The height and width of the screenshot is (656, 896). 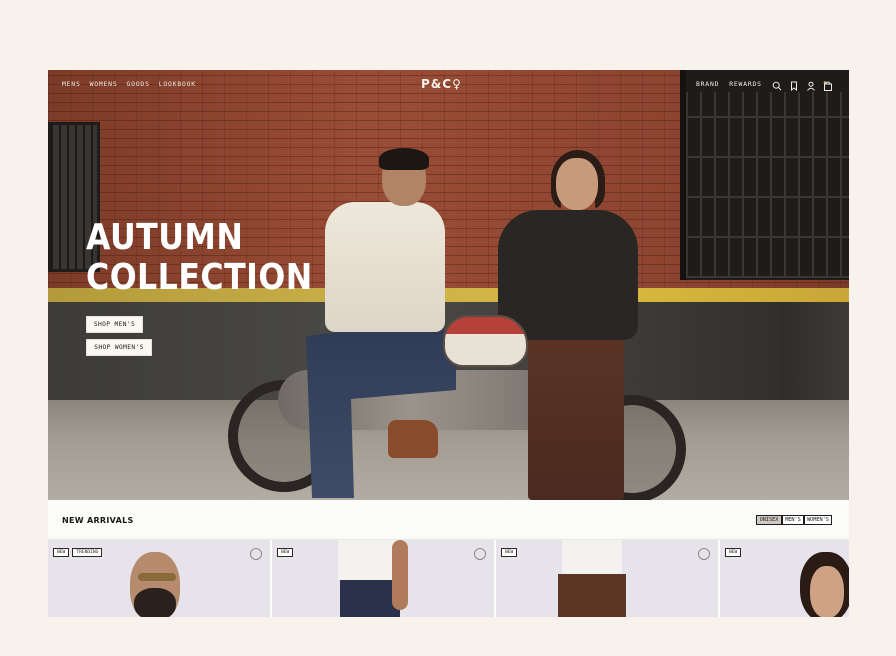 I want to click on product-card: NEW TRENDING, so click(x=159, y=578).